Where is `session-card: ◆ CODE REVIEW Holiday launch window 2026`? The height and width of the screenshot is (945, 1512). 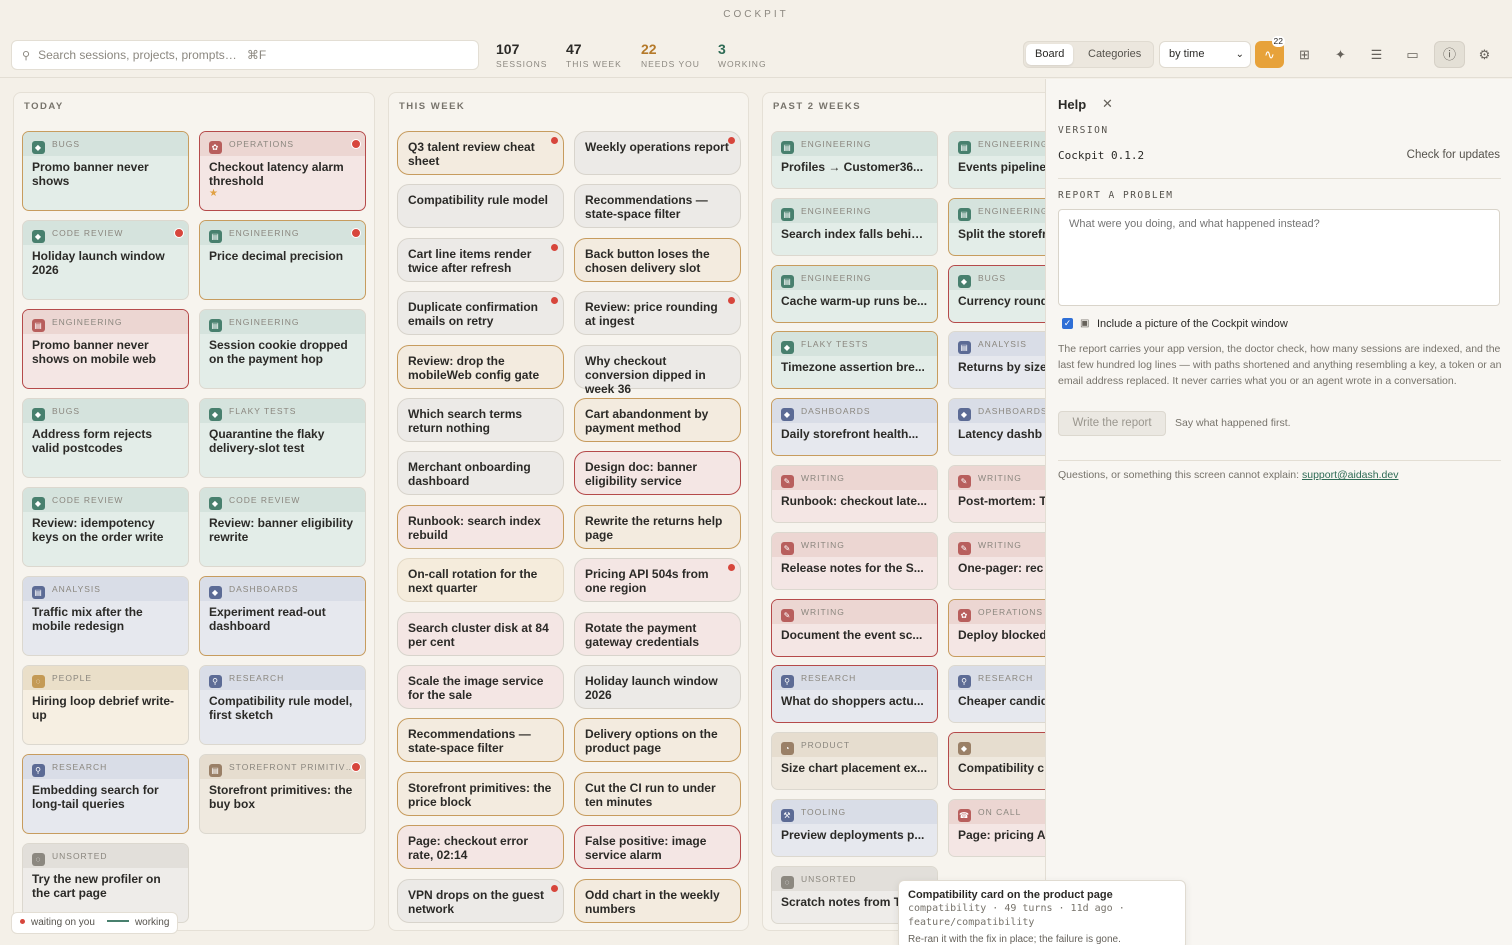 session-card: ◆ CODE REVIEW Holiday launch window 2026 is located at coordinates (105, 260).